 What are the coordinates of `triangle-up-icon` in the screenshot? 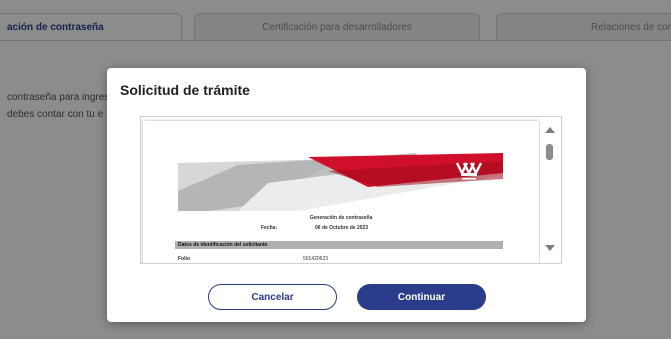 It's located at (550, 130).